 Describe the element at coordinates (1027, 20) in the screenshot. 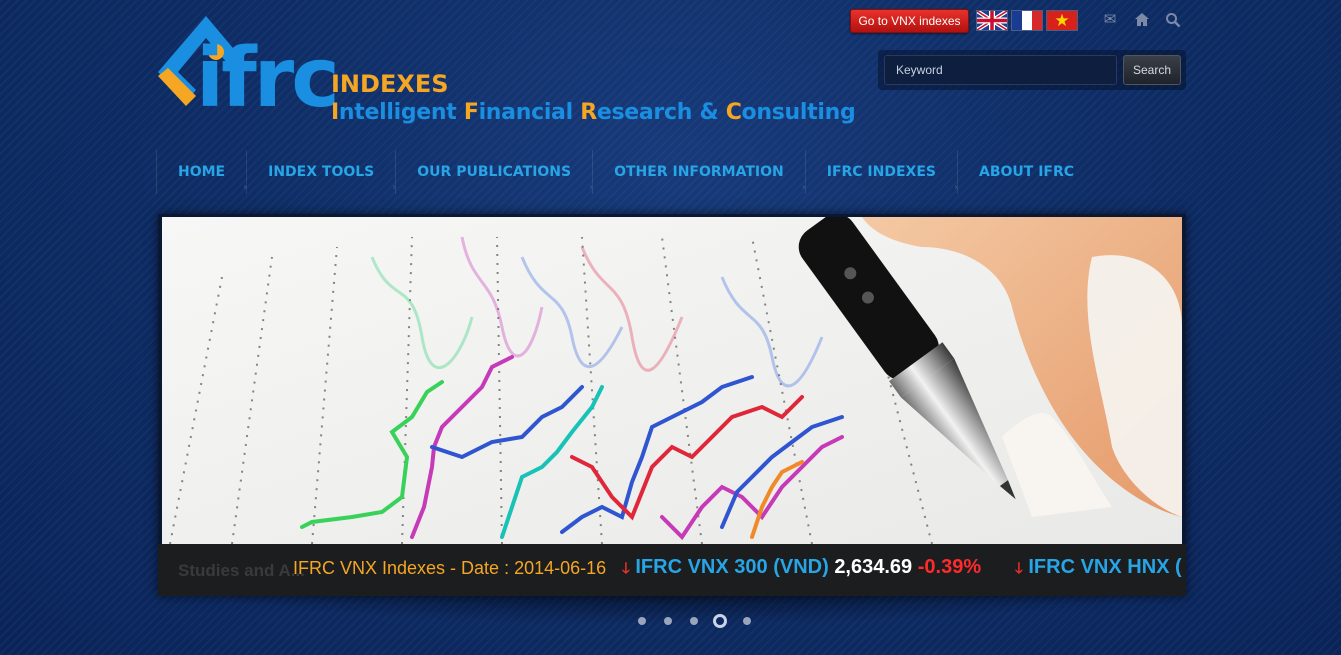

I see `france-flag-icon` at that location.